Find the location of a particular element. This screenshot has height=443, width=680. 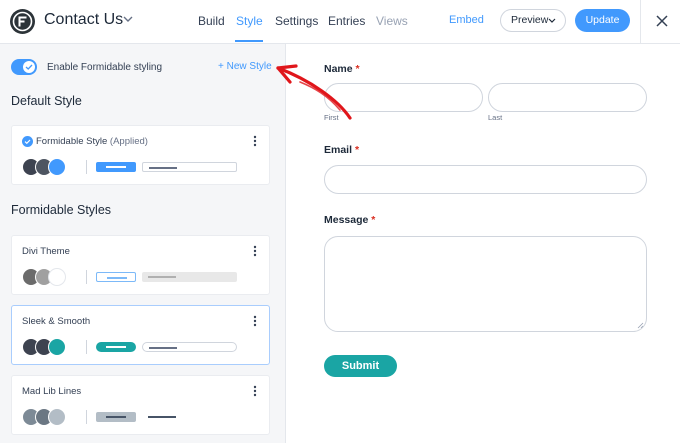

style-name: Divi Theme is located at coordinates (46, 251).